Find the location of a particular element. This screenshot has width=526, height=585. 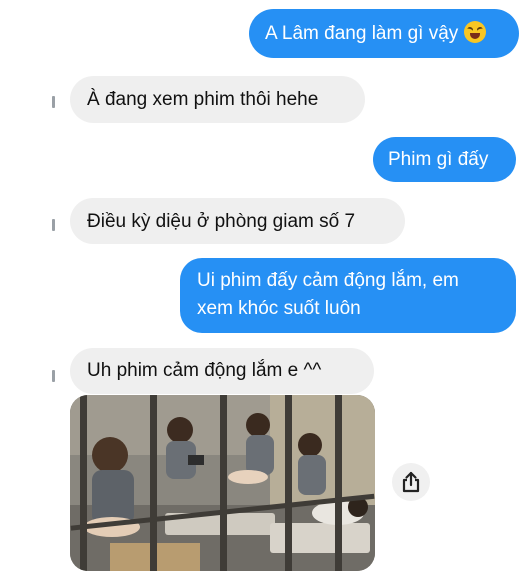

message-text: Điều kỳ diệu ở phòng giam số 7 is located at coordinates (221, 221).